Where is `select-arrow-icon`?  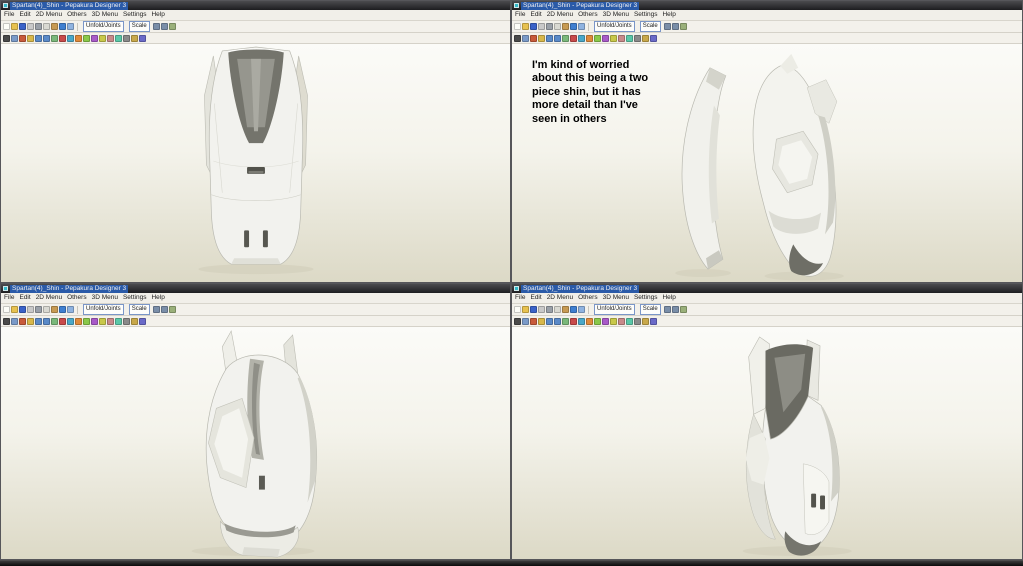 select-arrow-icon is located at coordinates (517, 38).